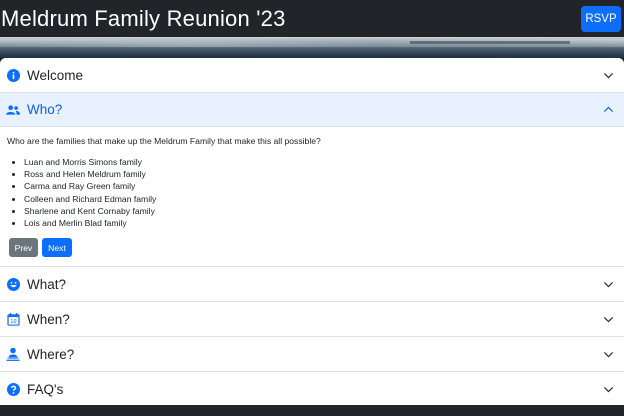 The width and height of the screenshot is (624, 416). I want to click on list-item: Luan and Morris Simons family, so click(320, 162).